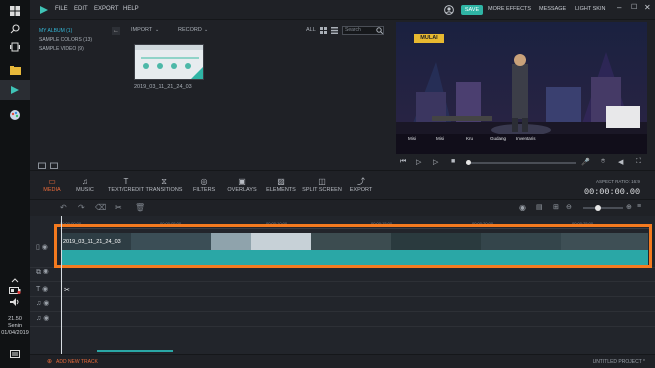 The height and width of the screenshot is (368, 655). What do you see at coordinates (334, 31) in the screenshot?
I see `list-view-icon` at bounding box center [334, 31].